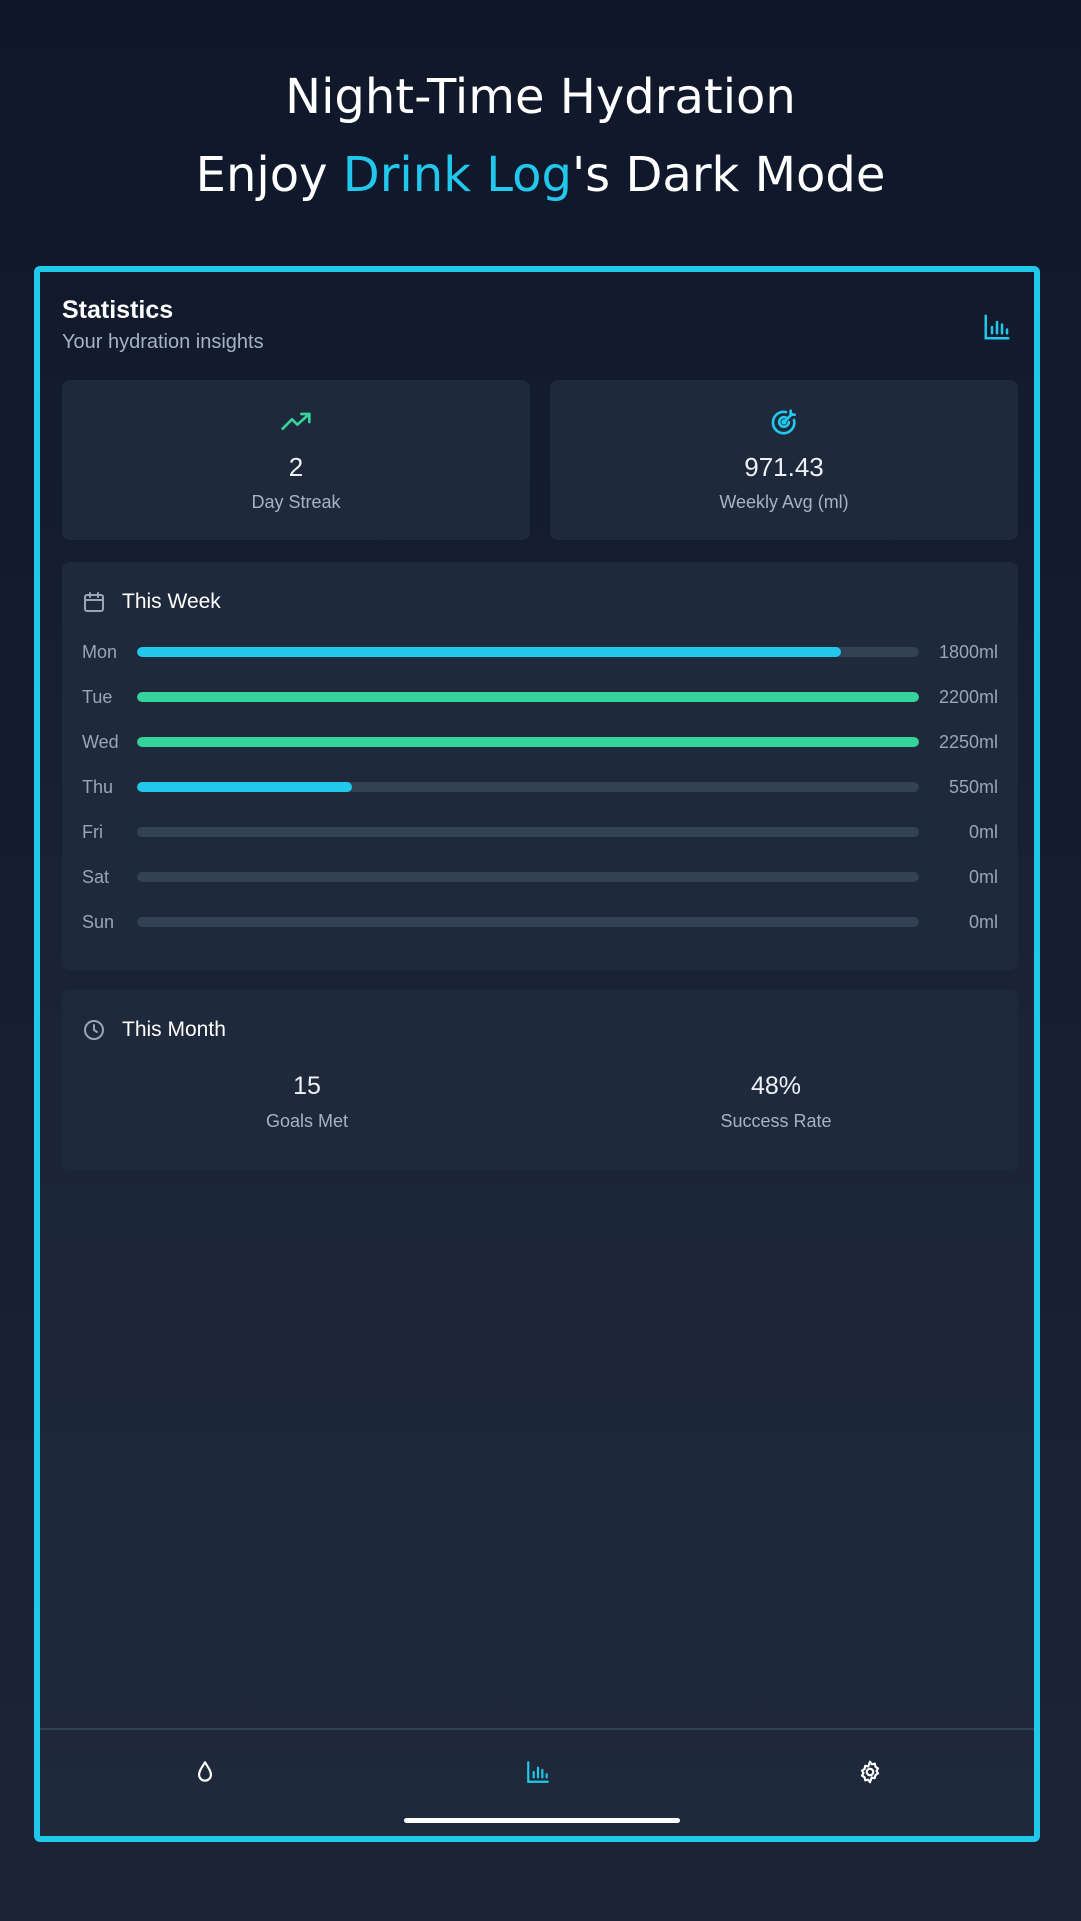 The image size is (1081, 1921). What do you see at coordinates (307, 1086) in the screenshot?
I see `goals-met-value: 15` at bounding box center [307, 1086].